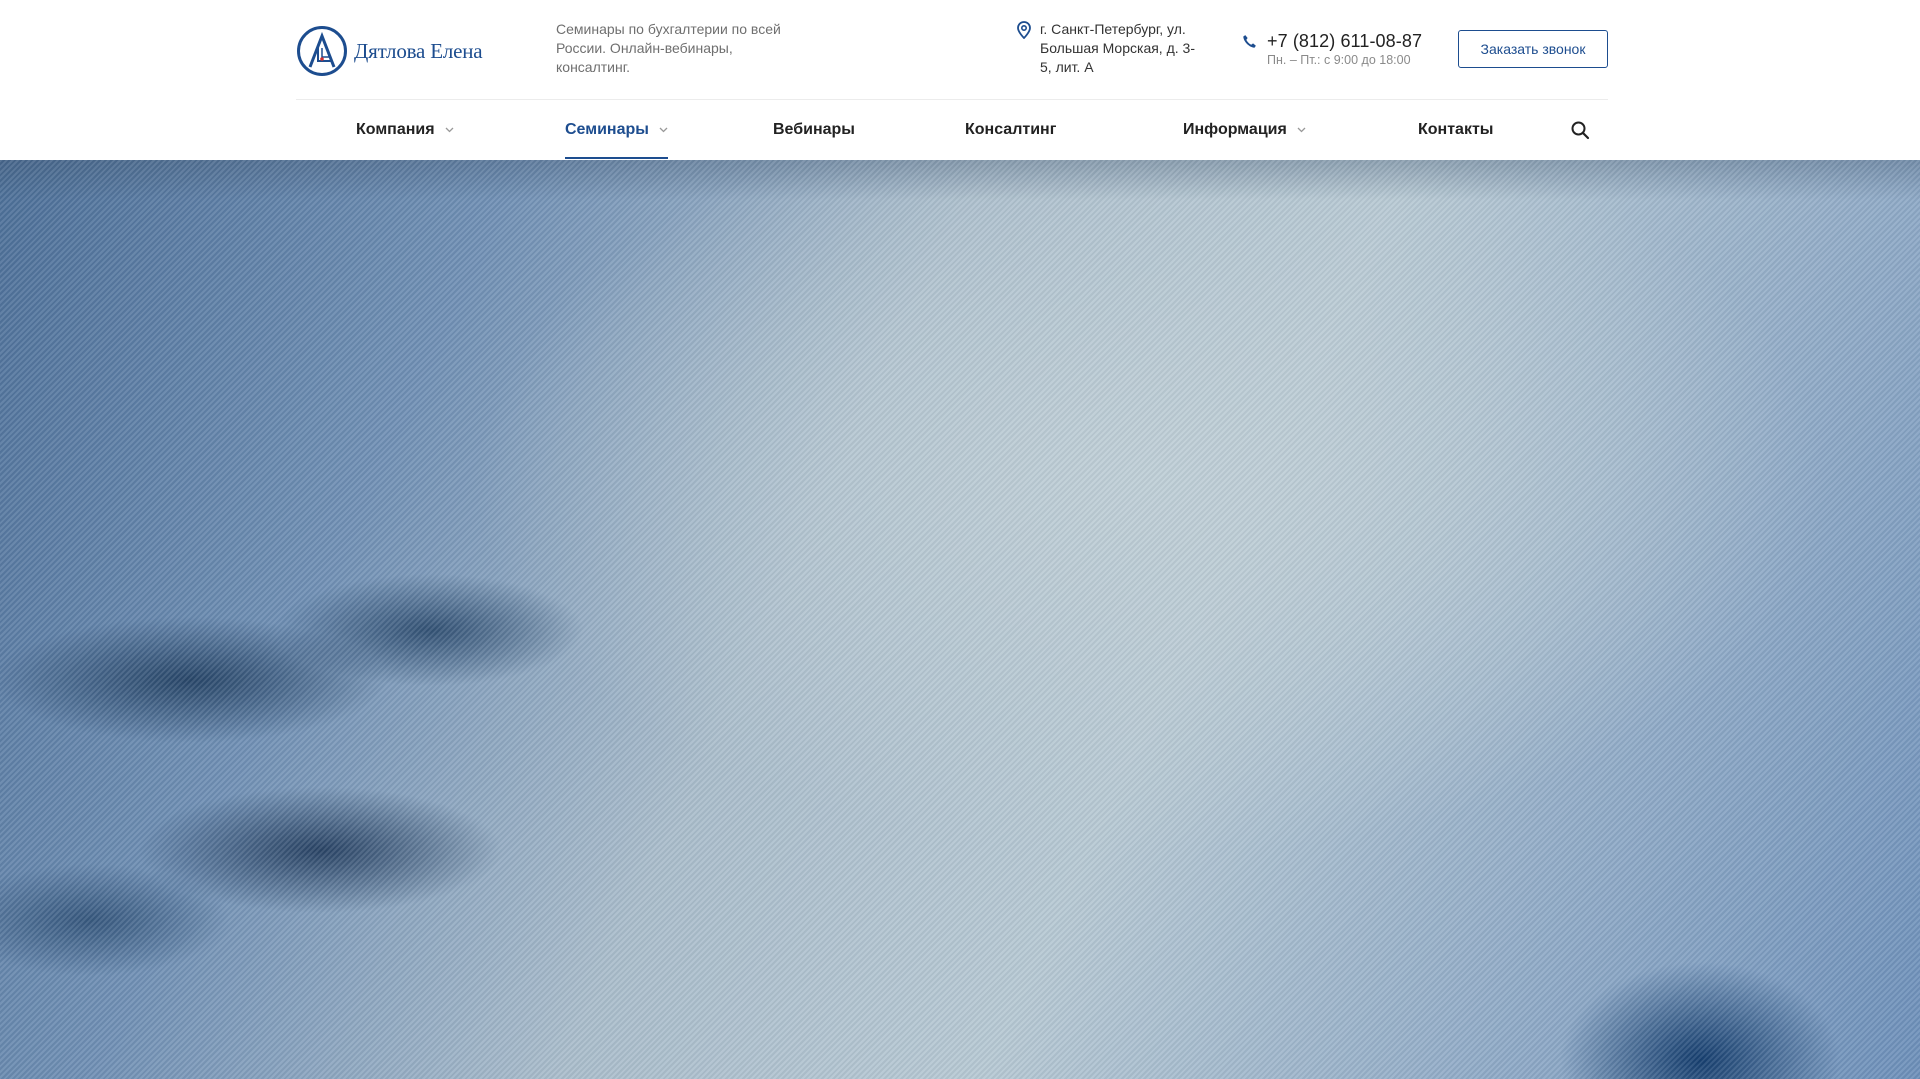 This screenshot has height=1079, width=1920. Describe the element at coordinates (1024, 30) in the screenshot. I see `location-pin-icon` at that location.